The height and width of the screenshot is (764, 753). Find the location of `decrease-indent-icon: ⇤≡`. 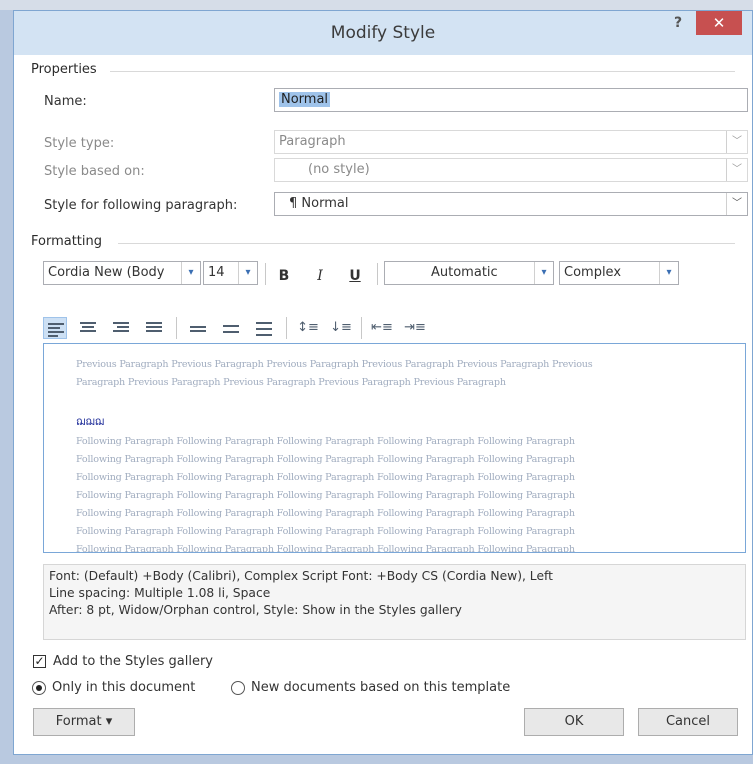

decrease-indent-icon: ⇤≡ is located at coordinates (382, 328).